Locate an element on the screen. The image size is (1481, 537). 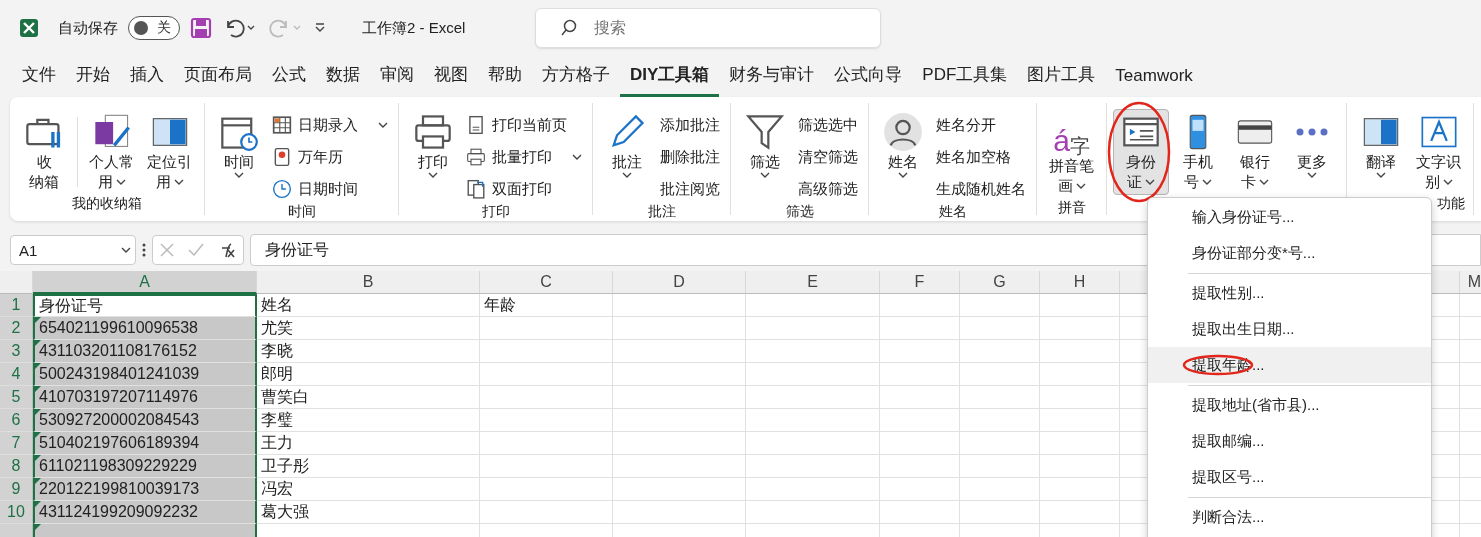
table-cell: 654021199610096538 is located at coordinates (145, 328).